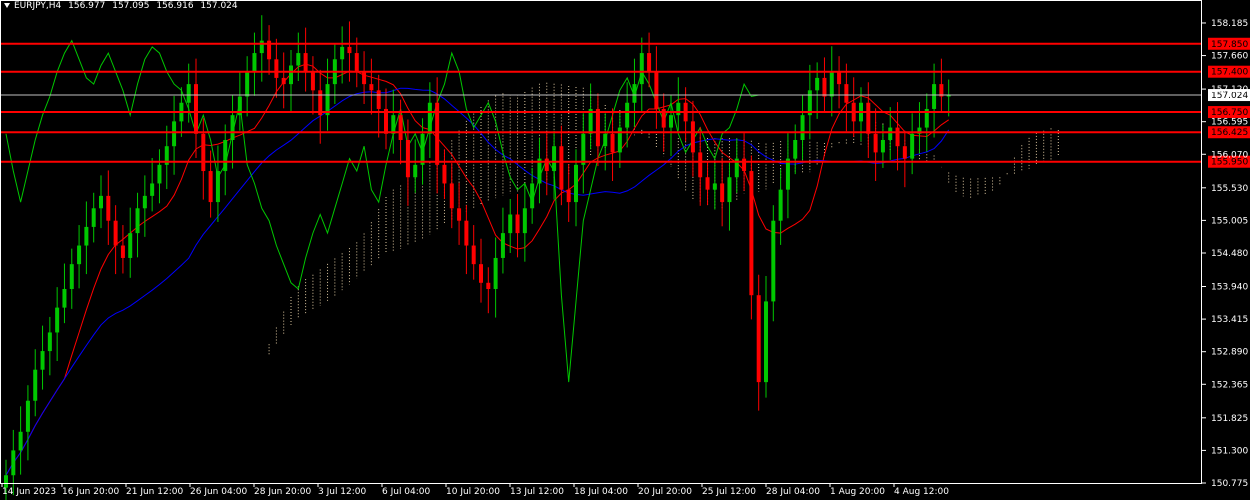  I want to click on x-tick-label: 25 Jul 12:00, so click(729, 492).